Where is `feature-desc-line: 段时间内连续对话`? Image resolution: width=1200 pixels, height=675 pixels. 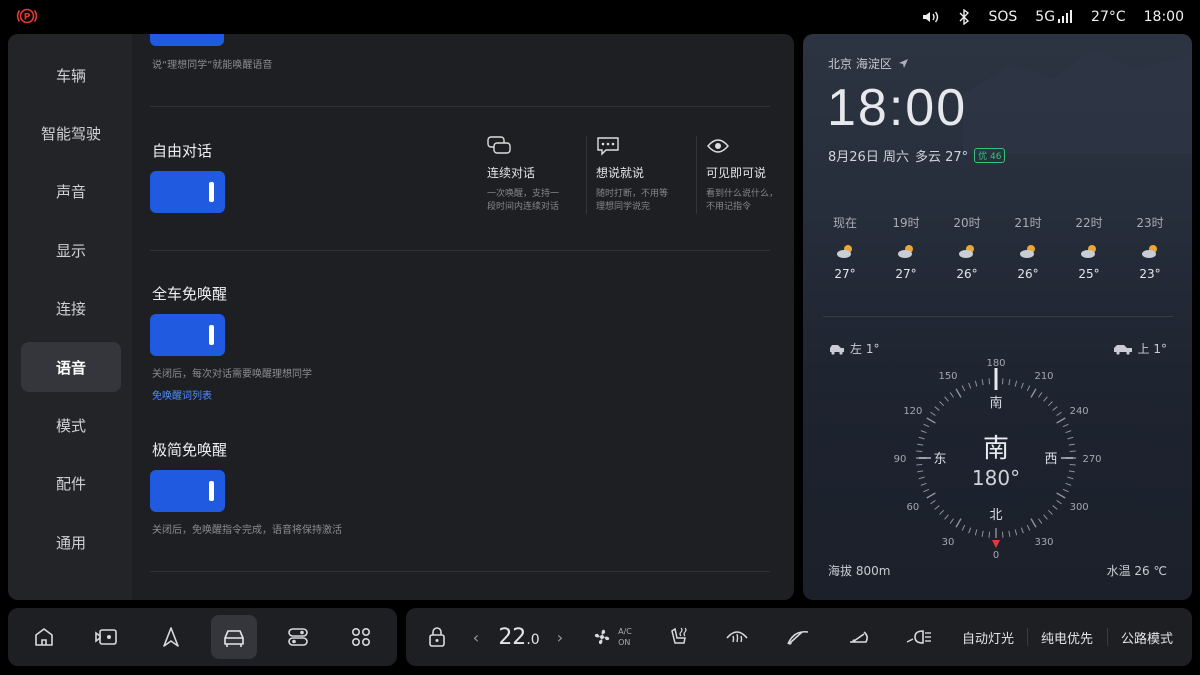 feature-desc-line: 段时间内连续对话 is located at coordinates (523, 207).